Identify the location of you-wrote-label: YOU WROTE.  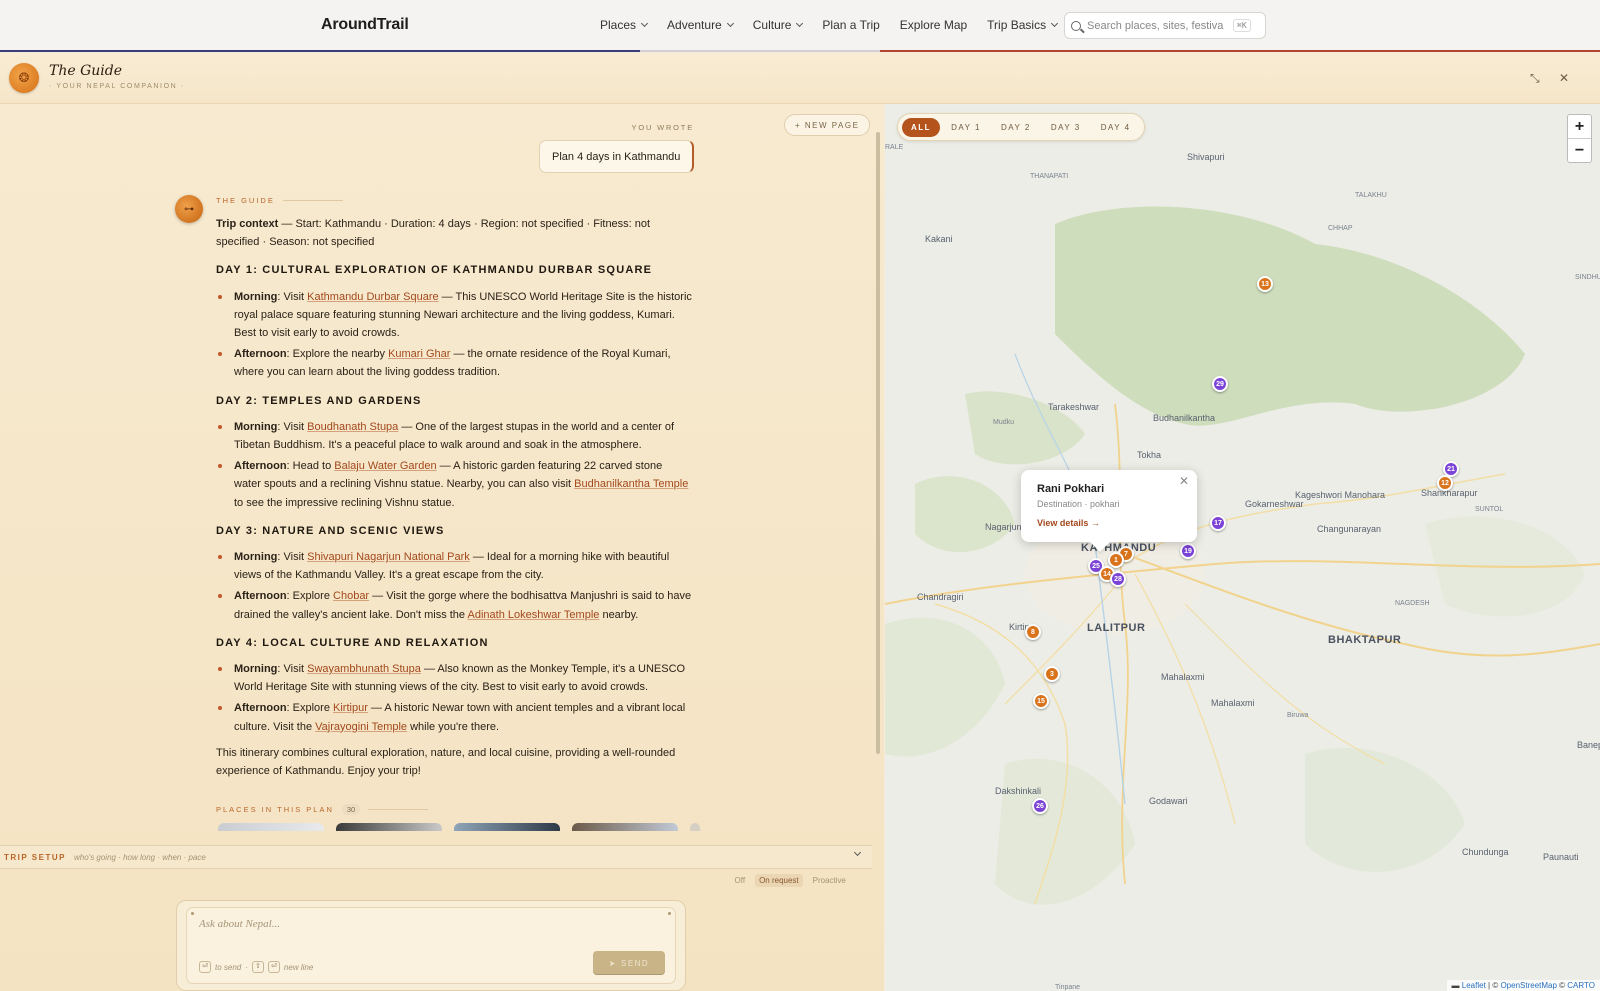
(662, 127).